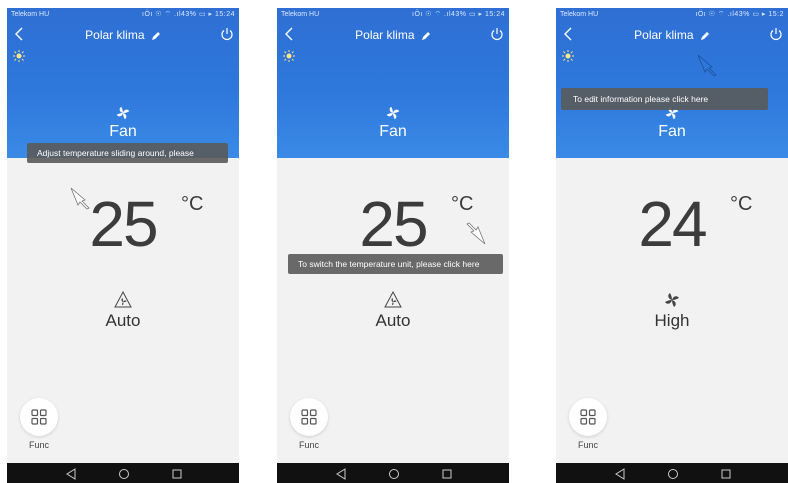 The height and width of the screenshot is (483, 788). Describe the element at coordinates (672, 224) in the screenshot. I see `temperature-value: 24` at that location.